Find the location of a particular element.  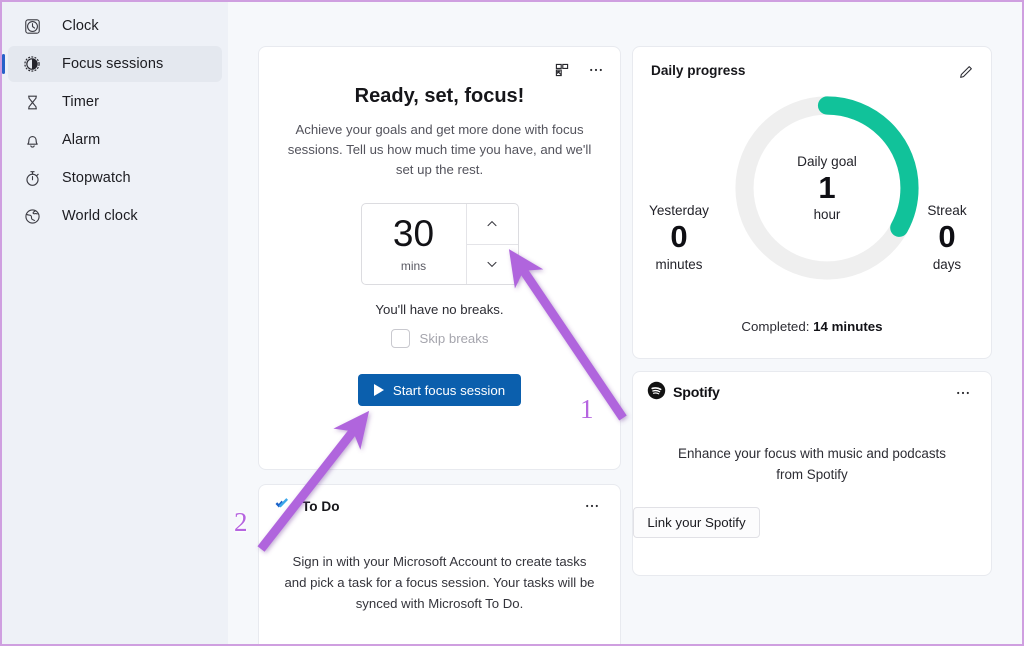

start-focus-session-button: Start focus session is located at coordinates (439, 390).